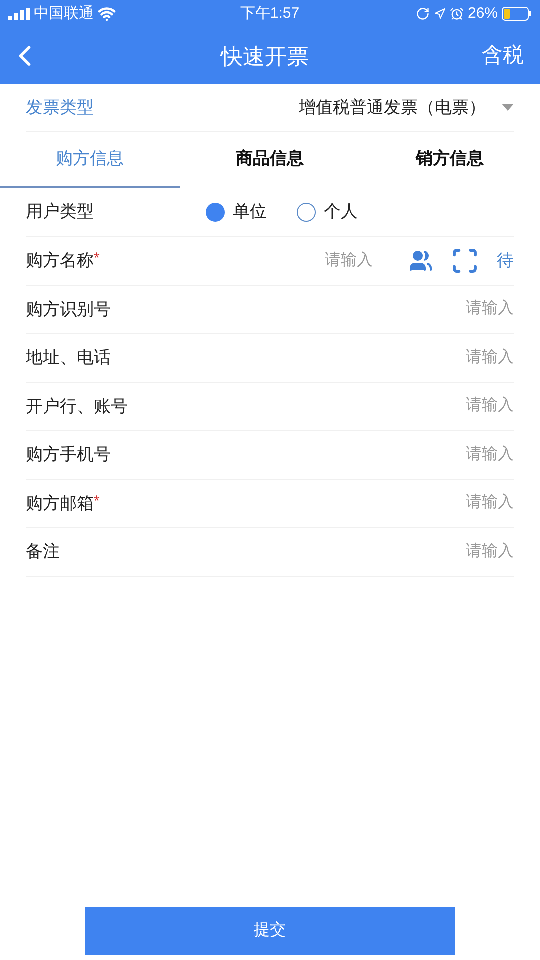 This screenshot has height=960, width=540. What do you see at coordinates (505, 261) in the screenshot?
I see `pending-label: 待` at bounding box center [505, 261].